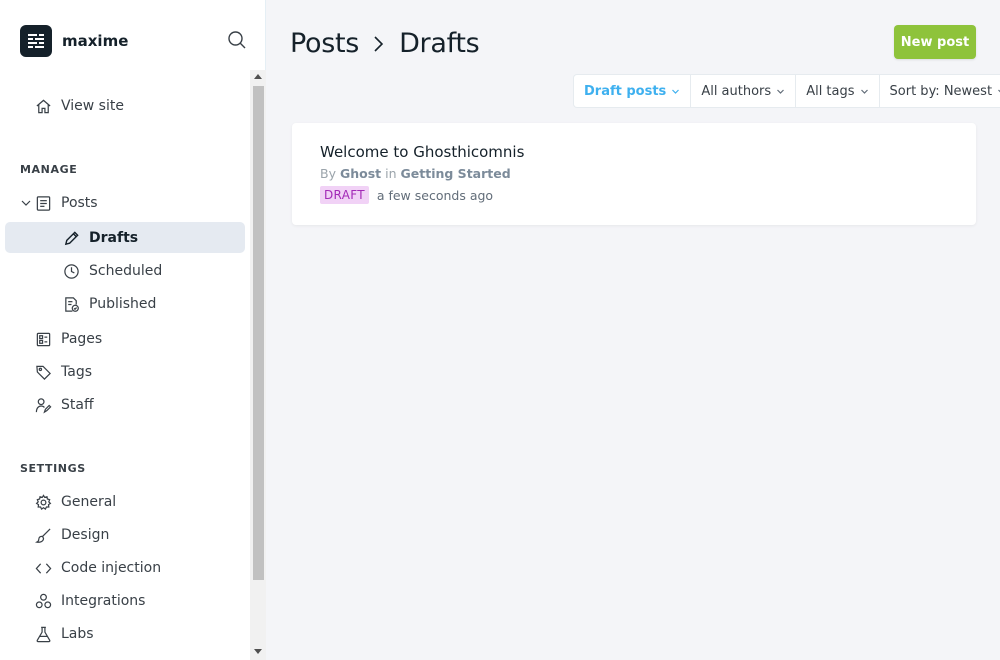  I want to click on post-timestamp: a few seconds ago, so click(435, 195).